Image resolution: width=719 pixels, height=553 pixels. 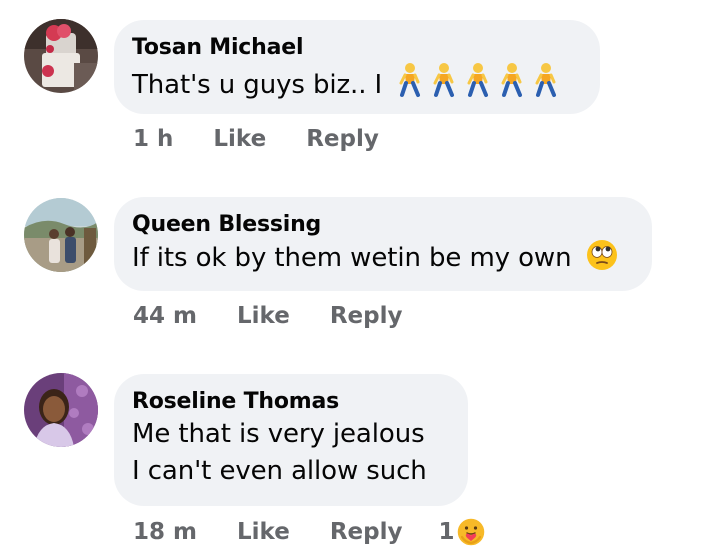 I want to click on comment-text-line: I can't even allow such, so click(x=279, y=471).